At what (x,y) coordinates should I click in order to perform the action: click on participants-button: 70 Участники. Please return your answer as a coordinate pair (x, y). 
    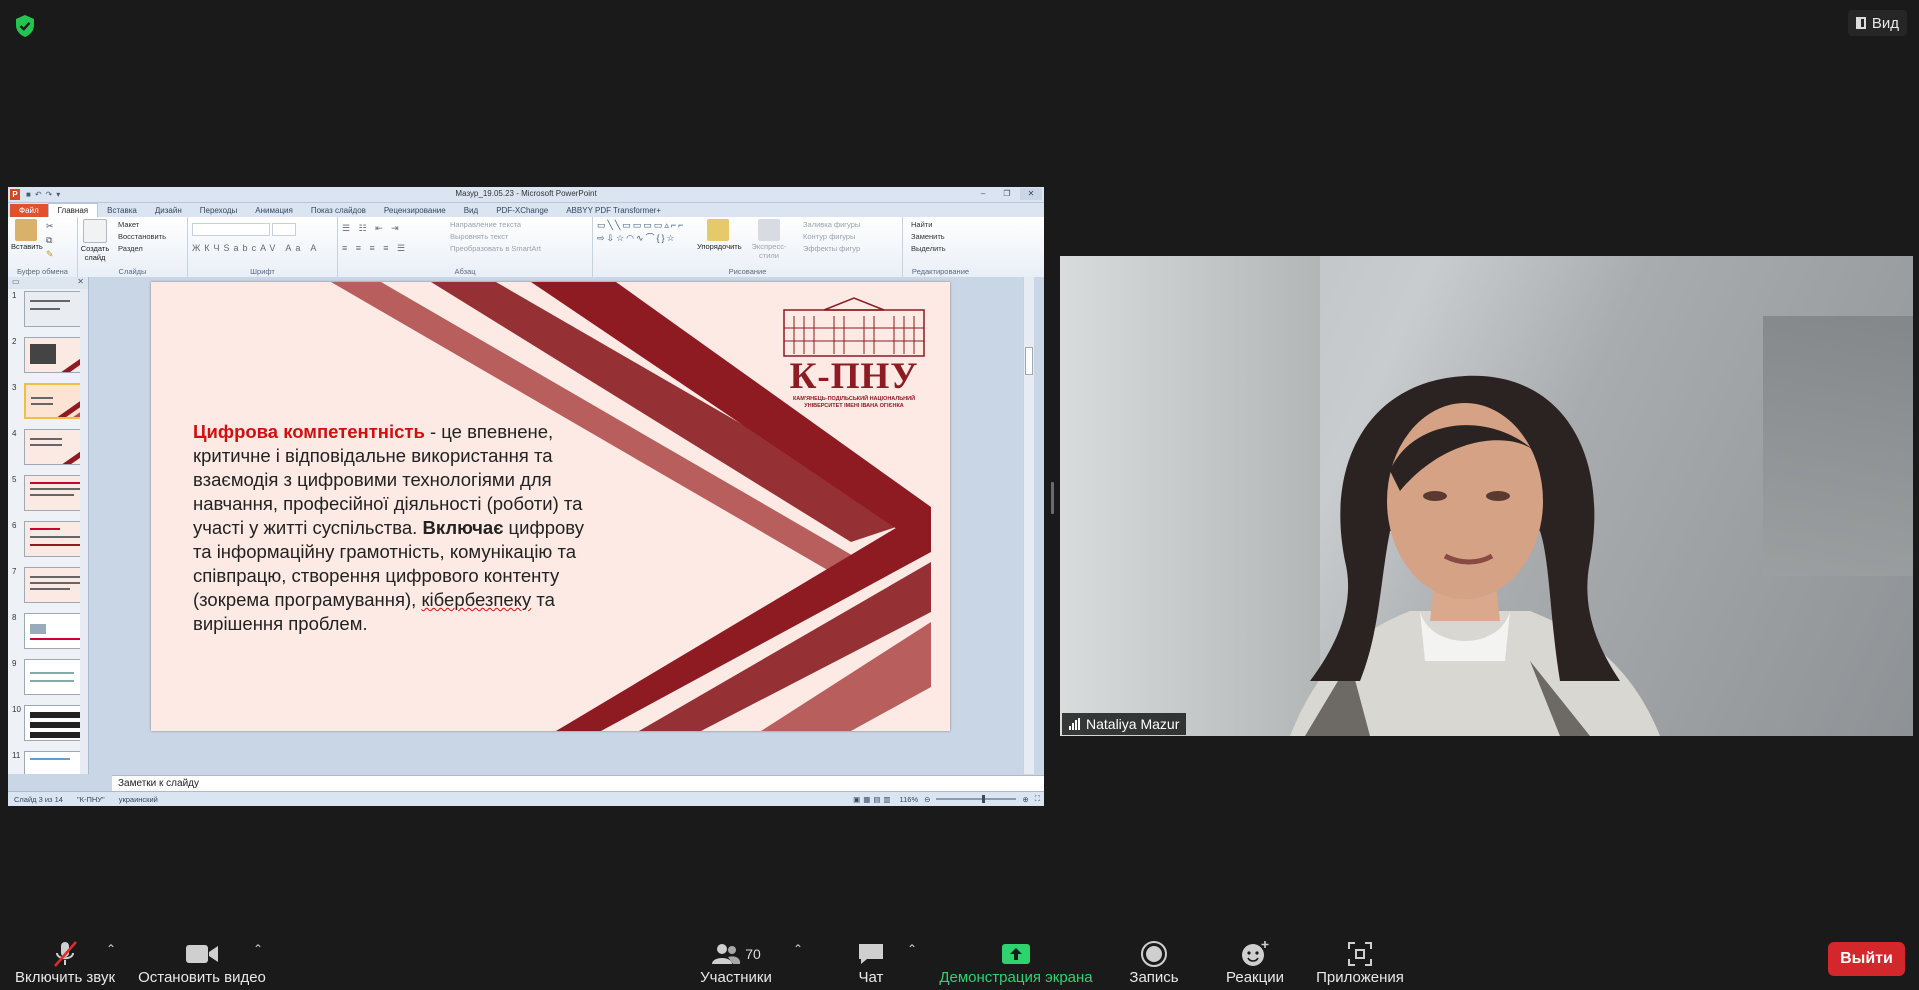
    Looking at the image, I should click on (736, 962).